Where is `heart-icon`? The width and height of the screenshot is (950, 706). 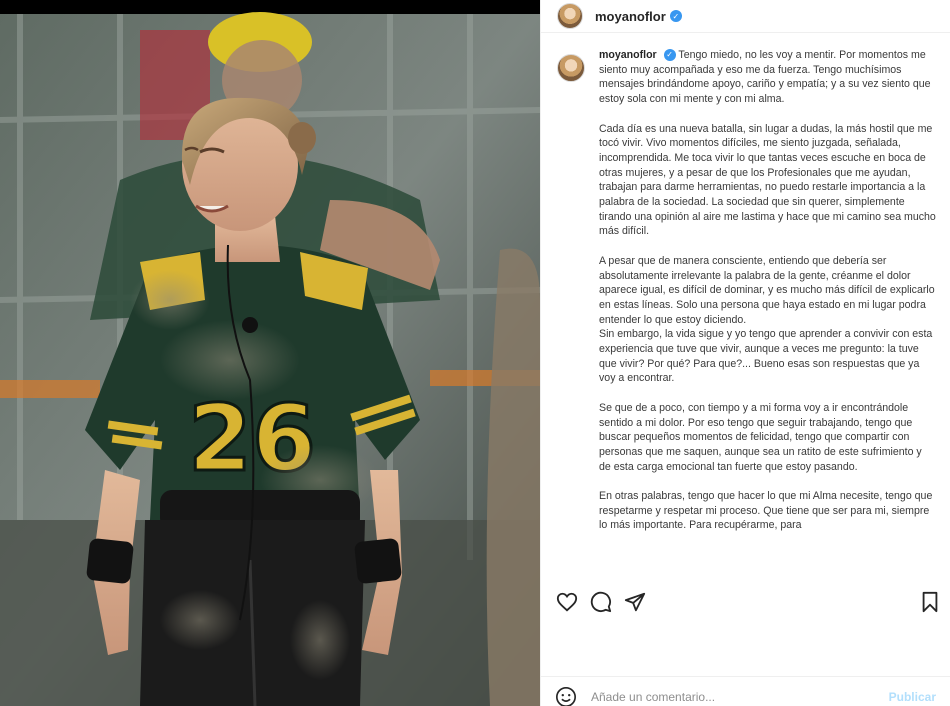
heart-icon is located at coordinates (567, 602).